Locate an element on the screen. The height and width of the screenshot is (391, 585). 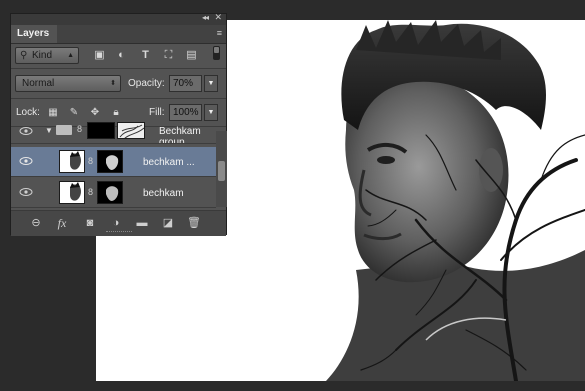
filter-kind-dropdown: ⚲ Kind ▲ is located at coordinates (47, 55).